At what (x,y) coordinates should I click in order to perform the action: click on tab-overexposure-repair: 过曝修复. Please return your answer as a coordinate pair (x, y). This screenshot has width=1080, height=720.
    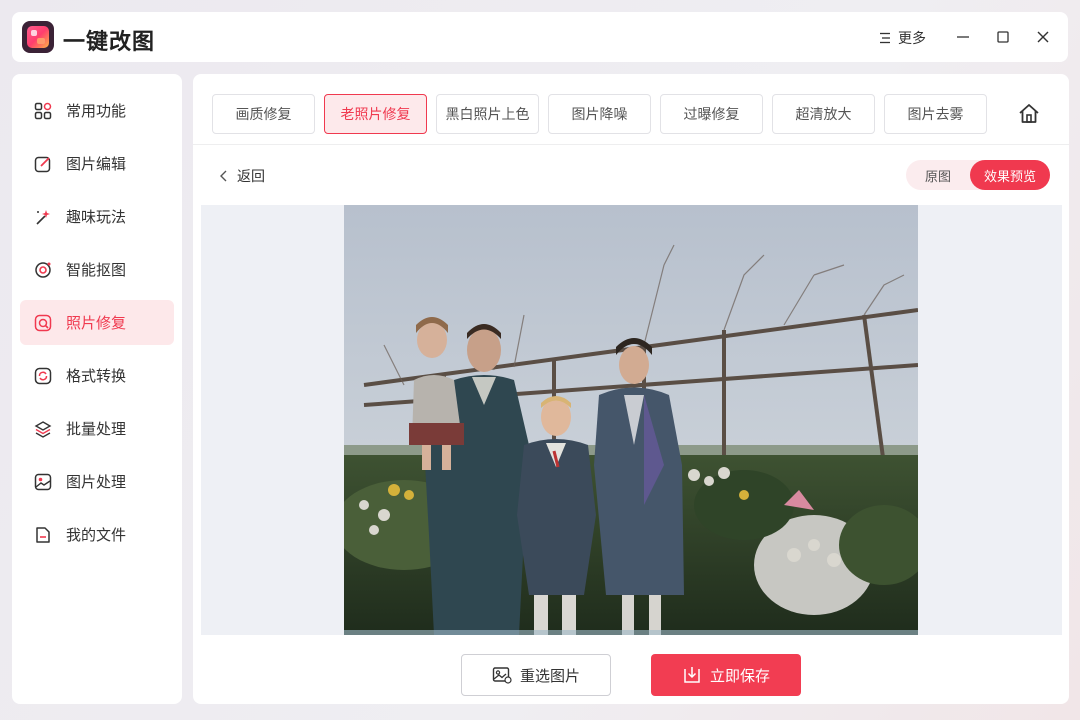
    Looking at the image, I should click on (711, 114).